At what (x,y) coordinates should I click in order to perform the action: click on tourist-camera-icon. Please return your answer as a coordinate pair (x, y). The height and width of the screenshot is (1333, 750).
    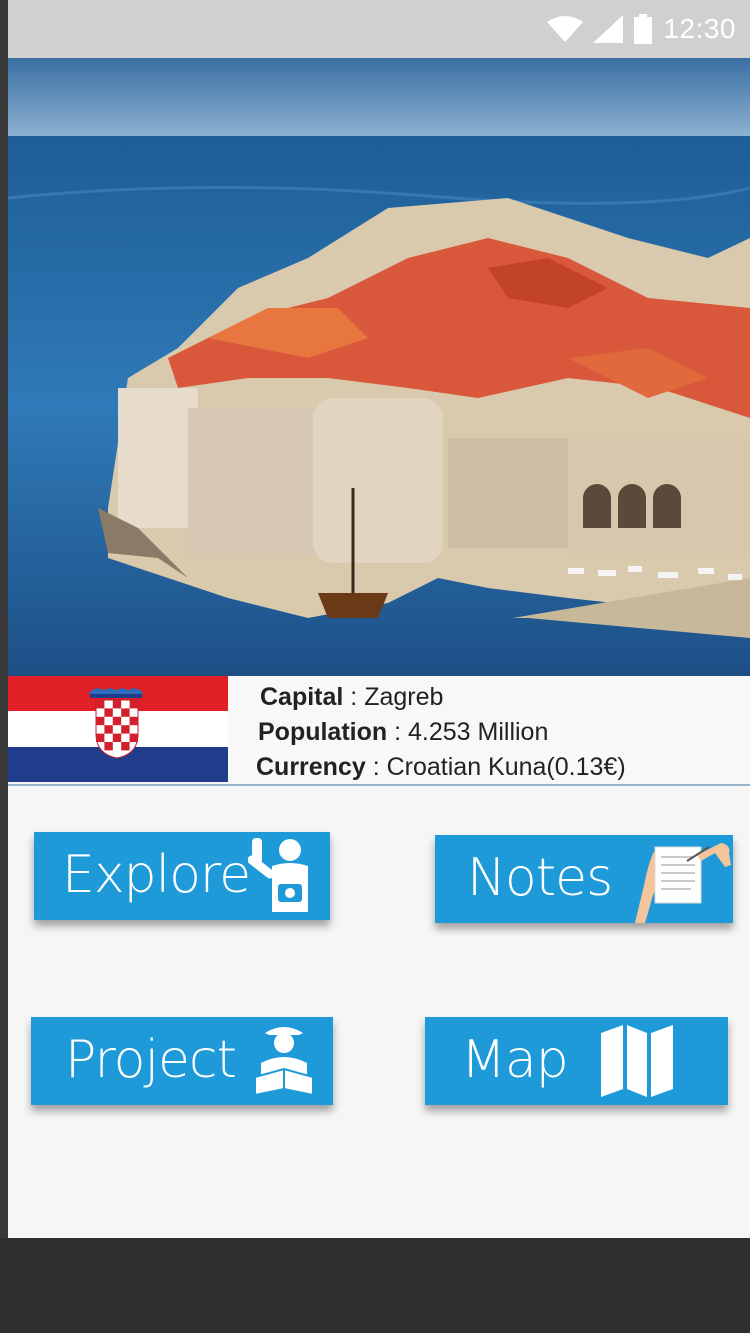
    Looking at the image, I should click on (278, 875).